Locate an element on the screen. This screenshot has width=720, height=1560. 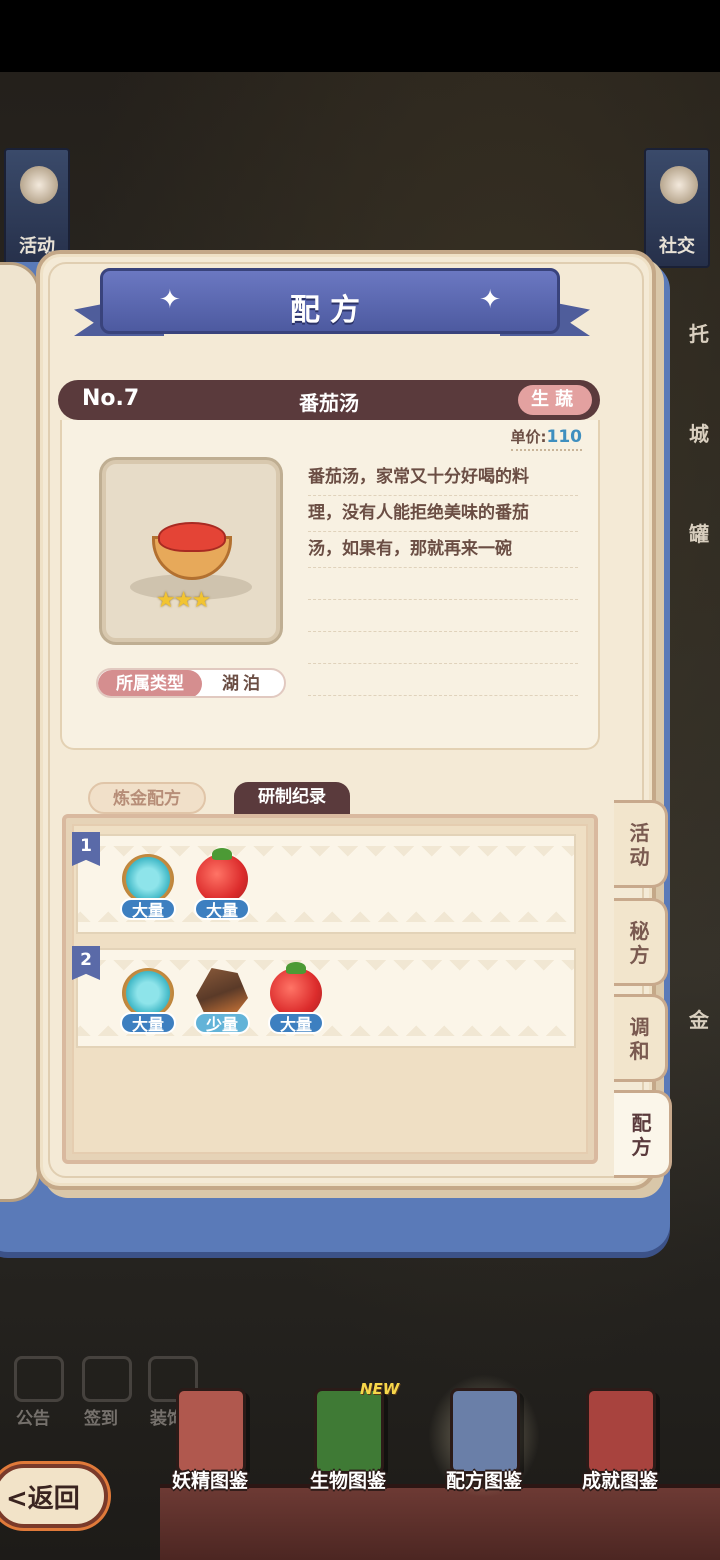
fairy-book-icon is located at coordinates (211, 1431).